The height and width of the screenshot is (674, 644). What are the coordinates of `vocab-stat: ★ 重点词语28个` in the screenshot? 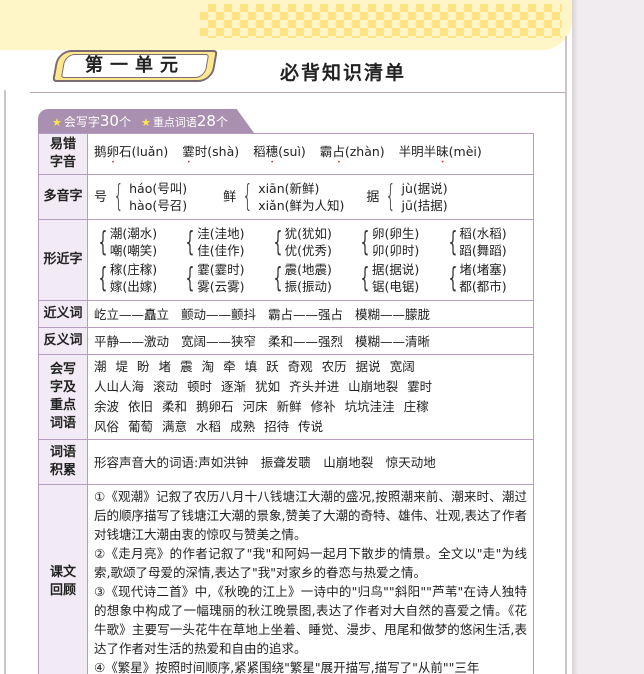 It's located at (184, 121).